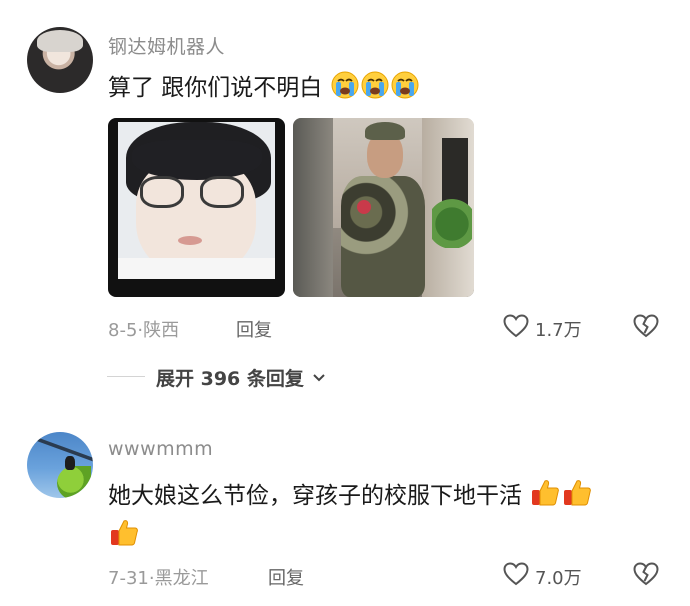  What do you see at coordinates (181, 578) in the screenshot?
I see `comment-location: 黑龙江` at bounding box center [181, 578].